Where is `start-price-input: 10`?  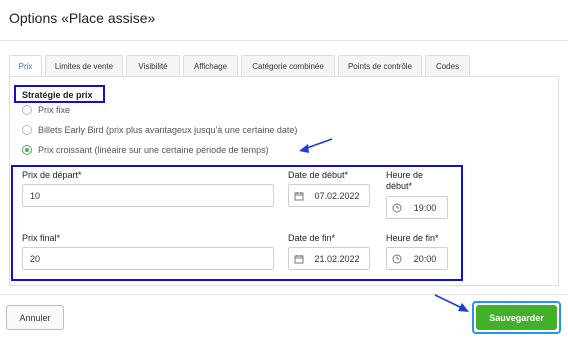 start-price-input: 10 is located at coordinates (148, 195).